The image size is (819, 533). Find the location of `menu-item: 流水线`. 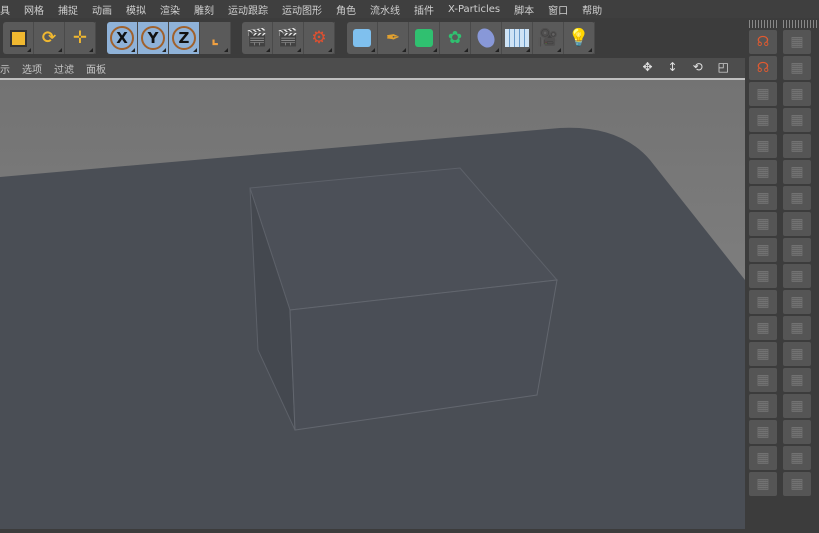

menu-item: 流水线 is located at coordinates (385, 9).